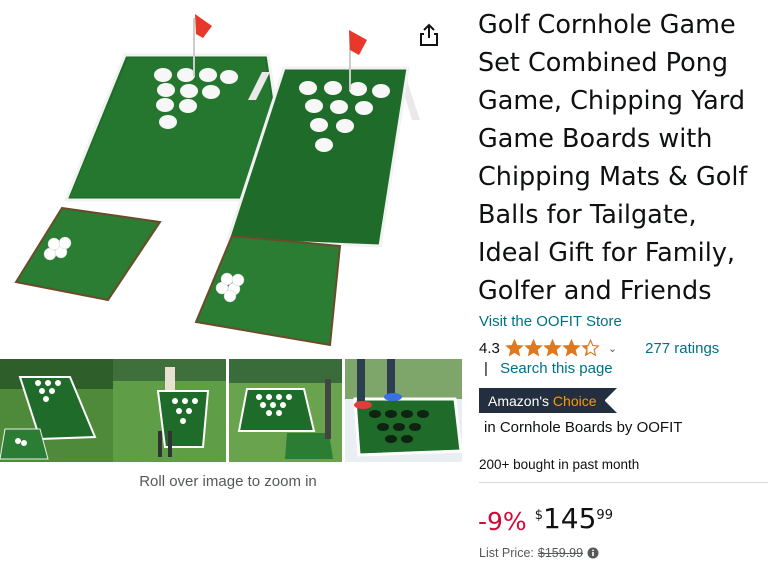 Image resolution: width=768 pixels, height=563 pixels. I want to click on info-icon, so click(593, 553).